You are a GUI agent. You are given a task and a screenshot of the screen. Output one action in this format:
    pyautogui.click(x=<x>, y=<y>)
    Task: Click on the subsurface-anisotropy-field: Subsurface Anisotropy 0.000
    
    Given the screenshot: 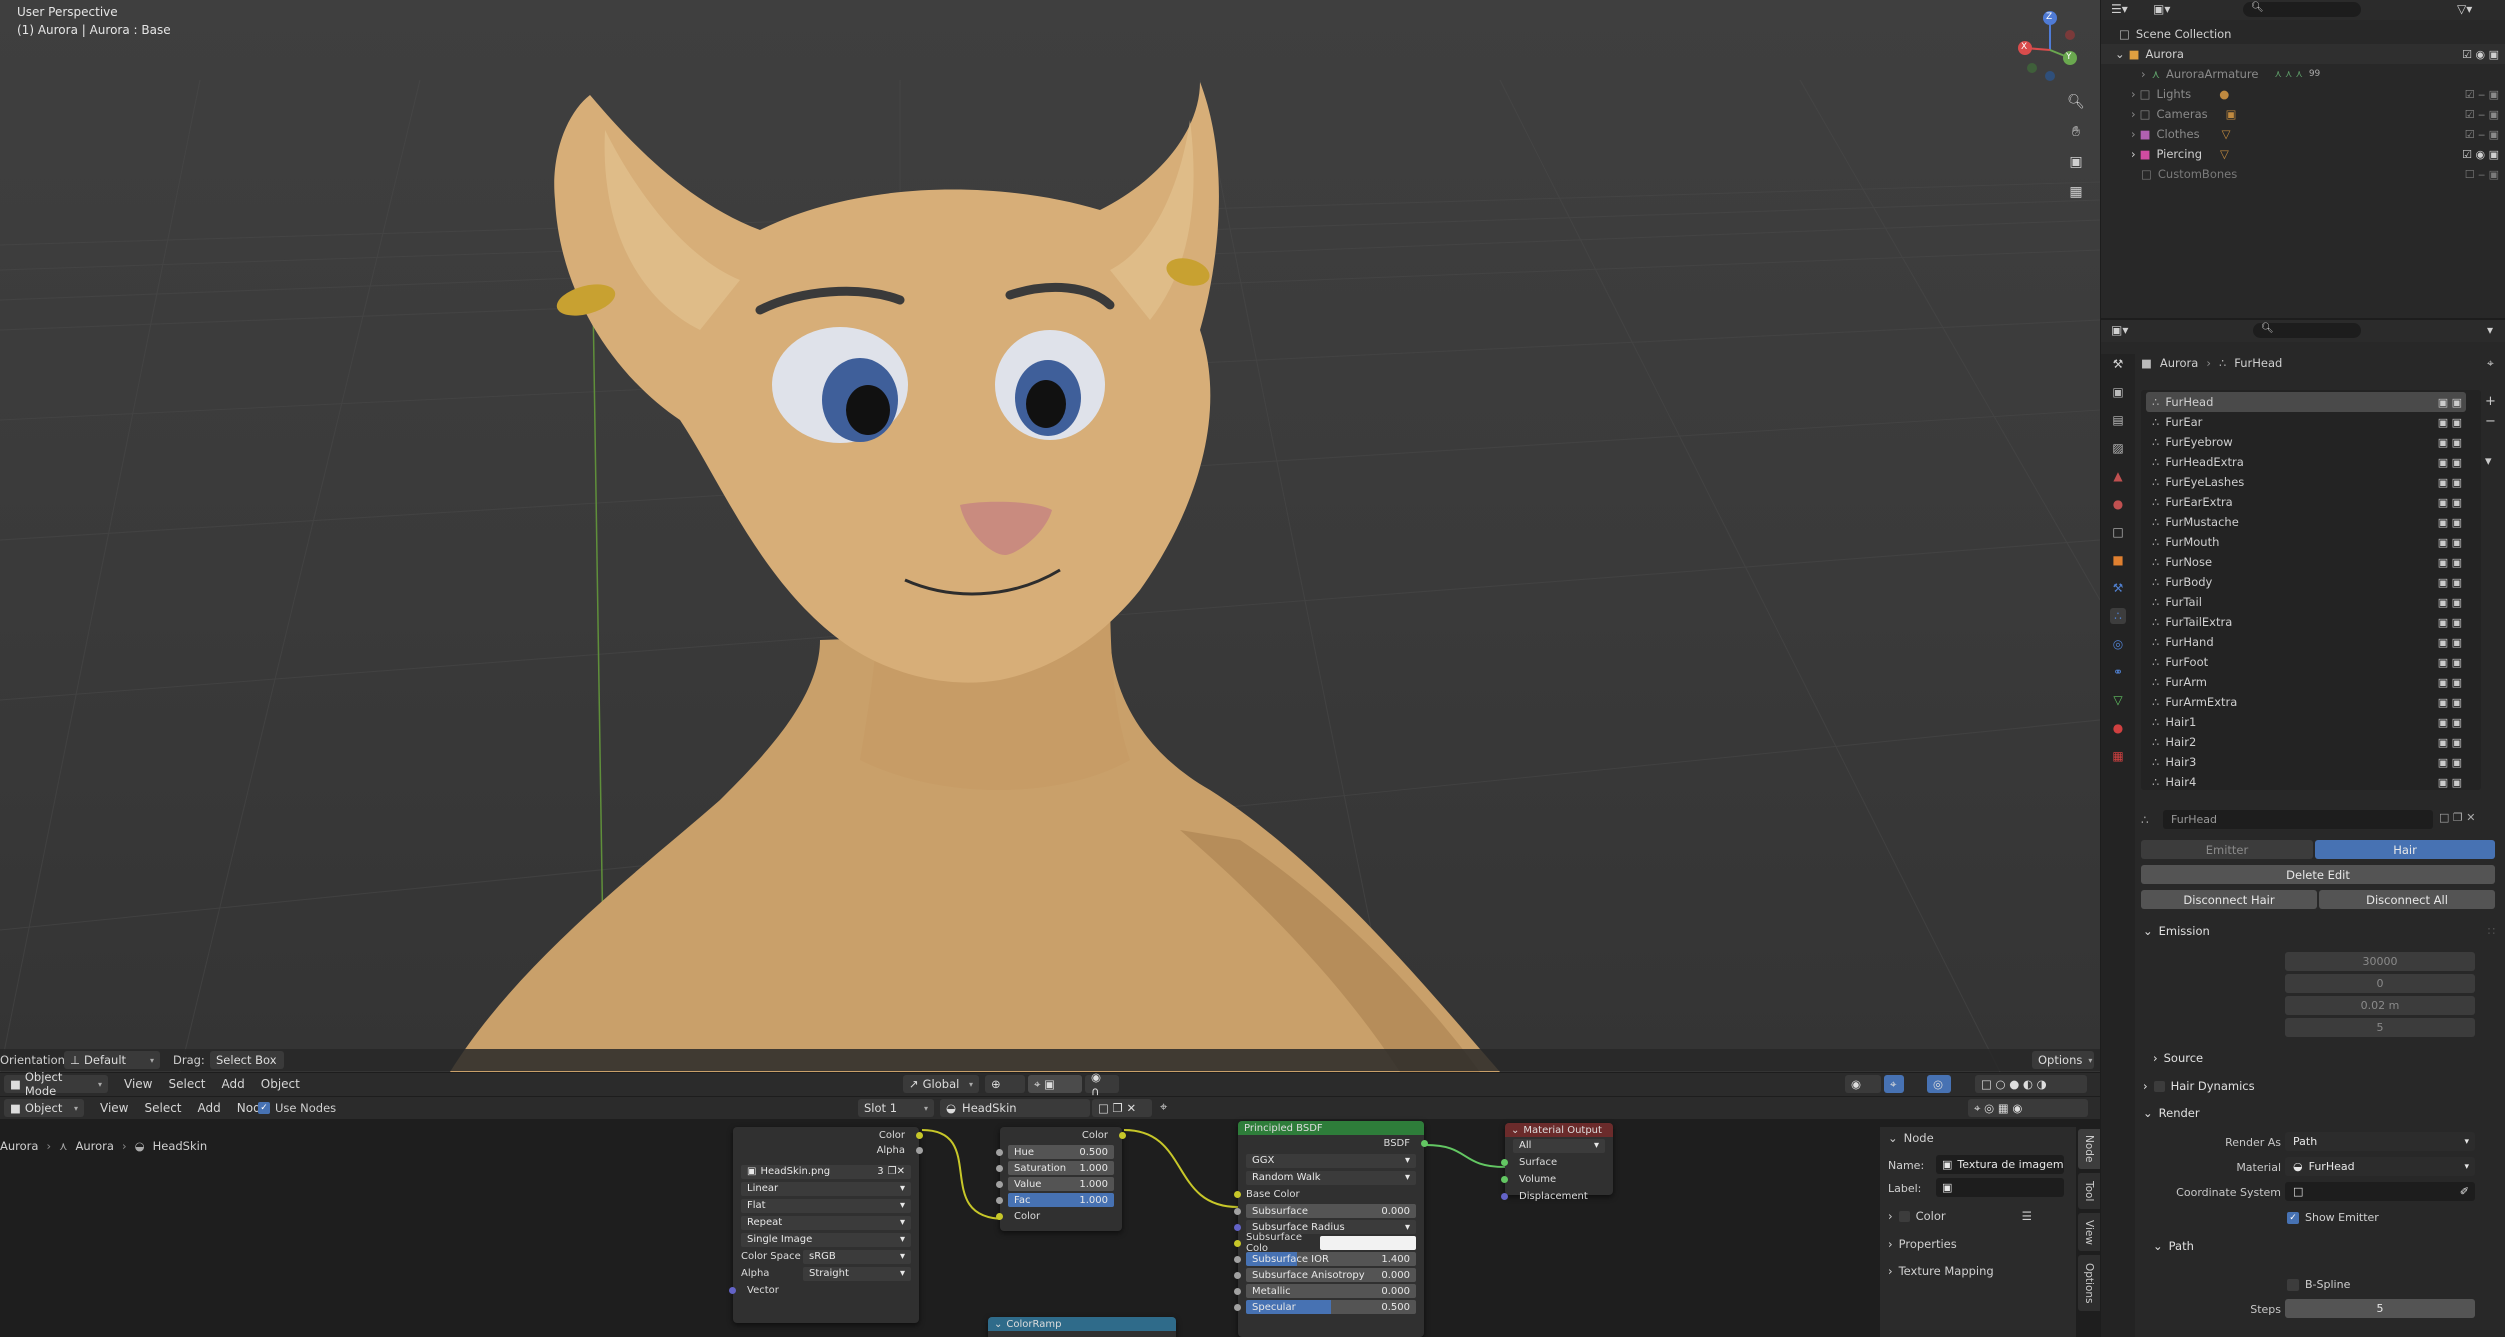 What is the action you would take?
    pyautogui.click(x=1331, y=1275)
    